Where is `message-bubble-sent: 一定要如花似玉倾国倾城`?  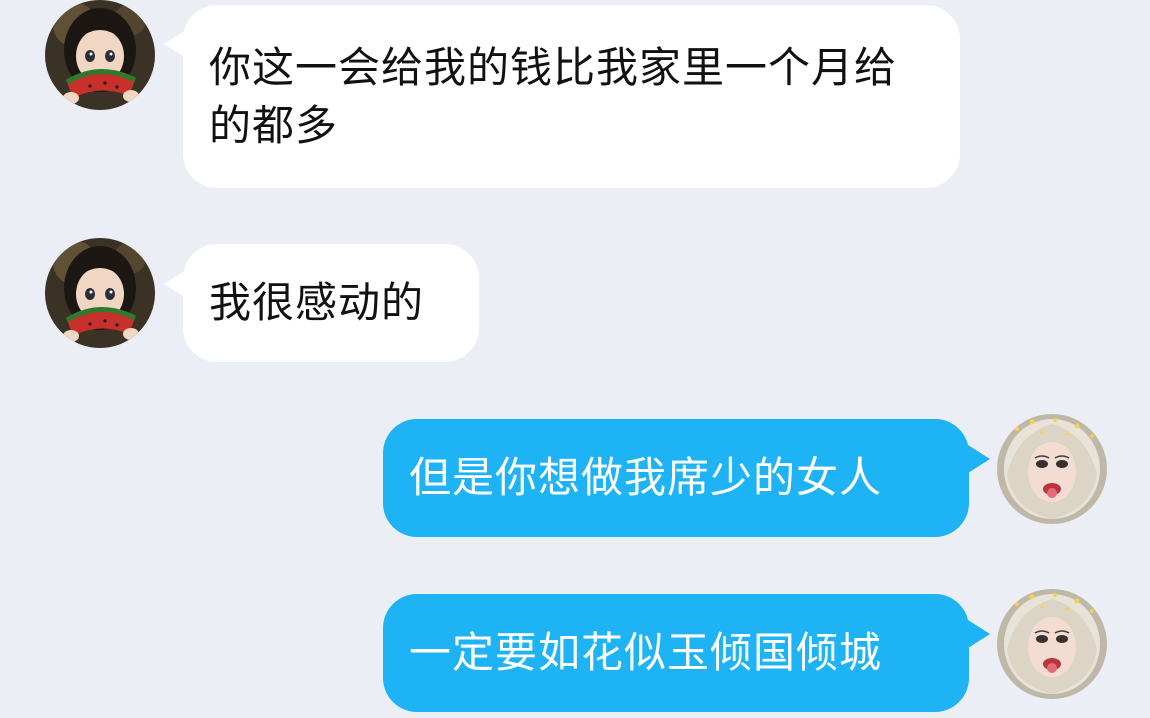 message-bubble-sent: 一定要如花似玉倾国倾城 is located at coordinates (676, 653).